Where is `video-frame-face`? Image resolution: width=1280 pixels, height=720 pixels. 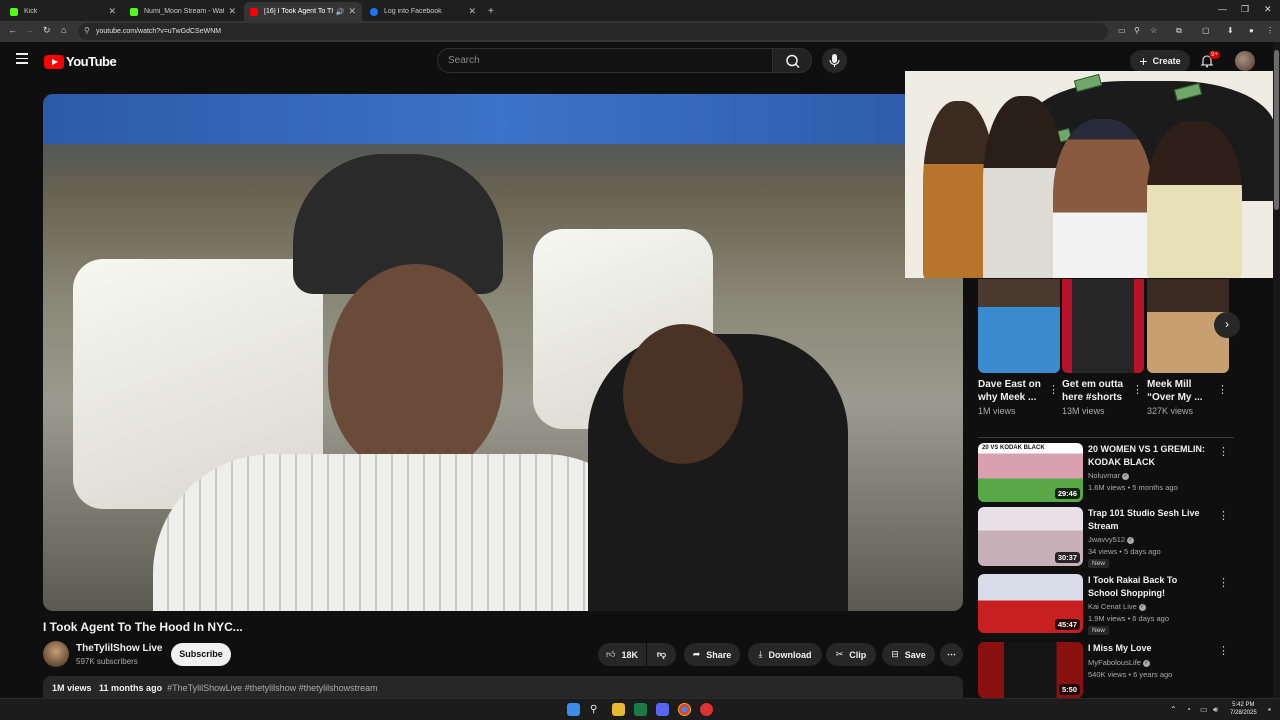 video-frame-face is located at coordinates (683, 394).